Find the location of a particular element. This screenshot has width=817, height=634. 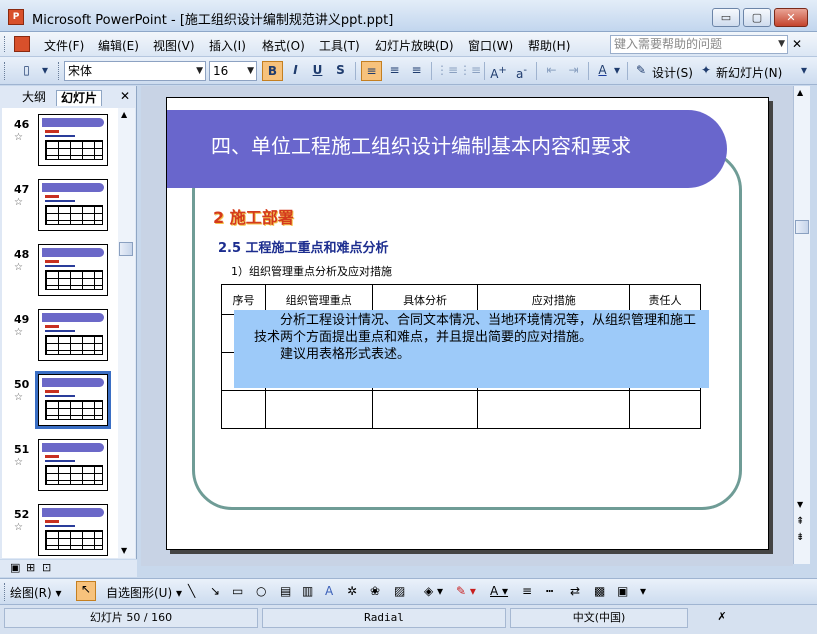

section-heading: 2 施工部署 is located at coordinates (253, 216).